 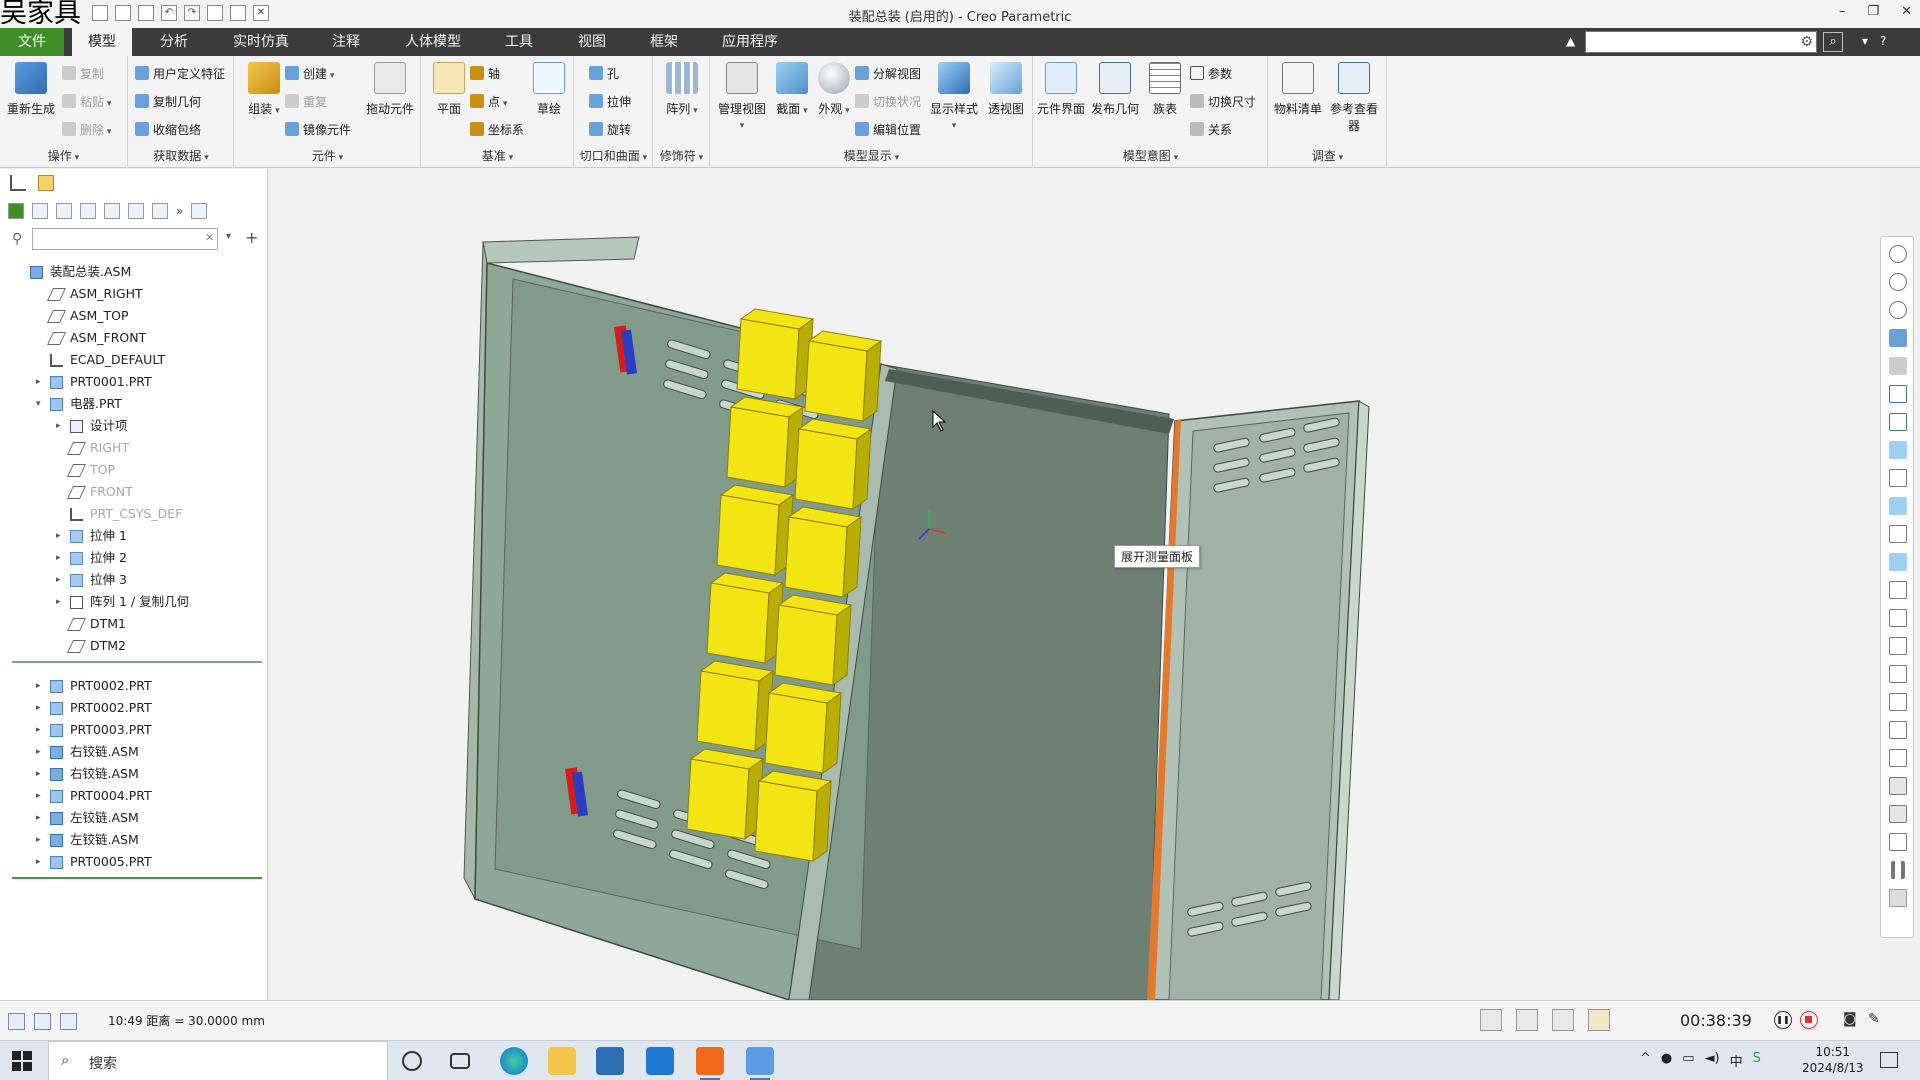 I want to click on axis-tag-icon, so click(x=1898, y=730).